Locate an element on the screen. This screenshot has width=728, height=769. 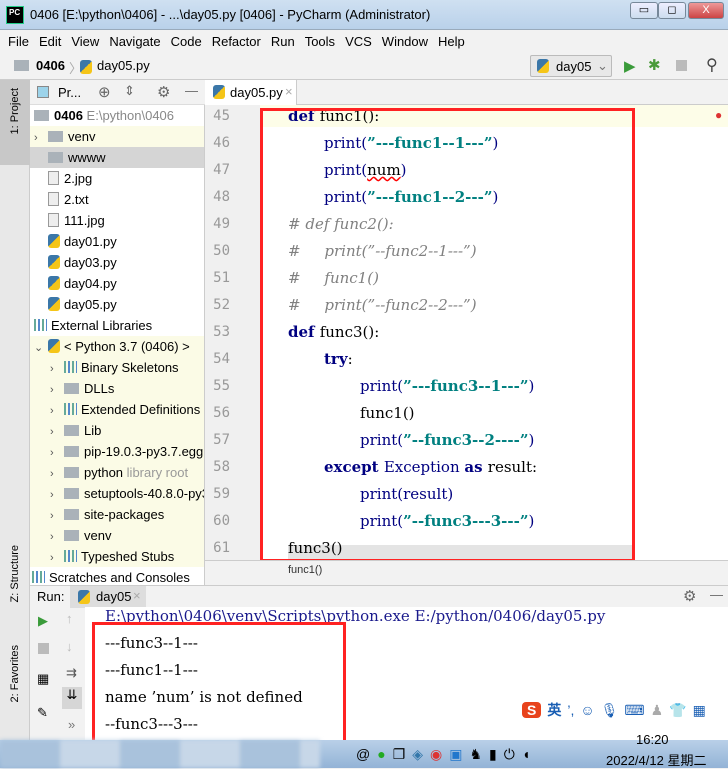
wechat-icon: ● is located at coordinates (381, 754).